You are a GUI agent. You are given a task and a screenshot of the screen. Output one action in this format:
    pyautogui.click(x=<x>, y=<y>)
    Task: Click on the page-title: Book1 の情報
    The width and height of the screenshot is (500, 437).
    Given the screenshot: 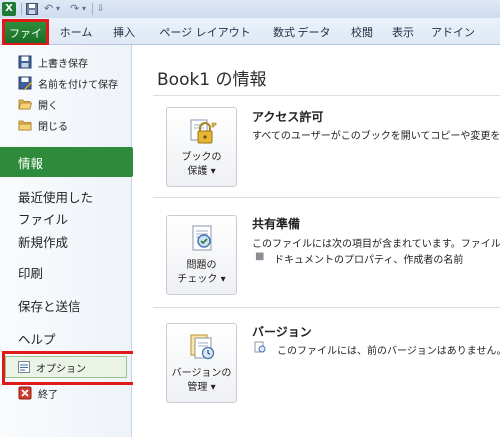 What is the action you would take?
    pyautogui.click(x=212, y=80)
    